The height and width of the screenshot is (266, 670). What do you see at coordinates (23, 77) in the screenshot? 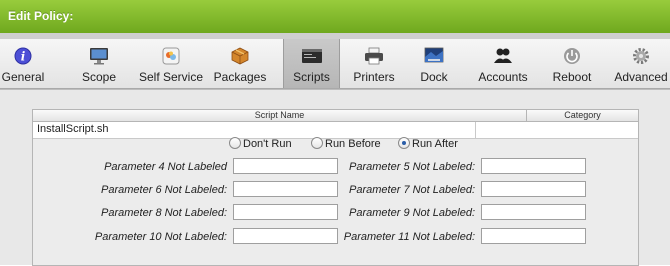
I see `tab-general-label: General` at bounding box center [23, 77].